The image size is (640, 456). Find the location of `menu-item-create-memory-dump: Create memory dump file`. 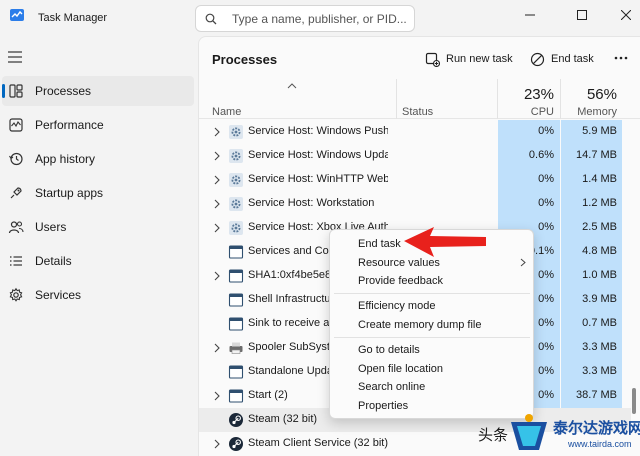

menu-item-create-memory-dump: Create memory dump file is located at coordinates (420, 325).